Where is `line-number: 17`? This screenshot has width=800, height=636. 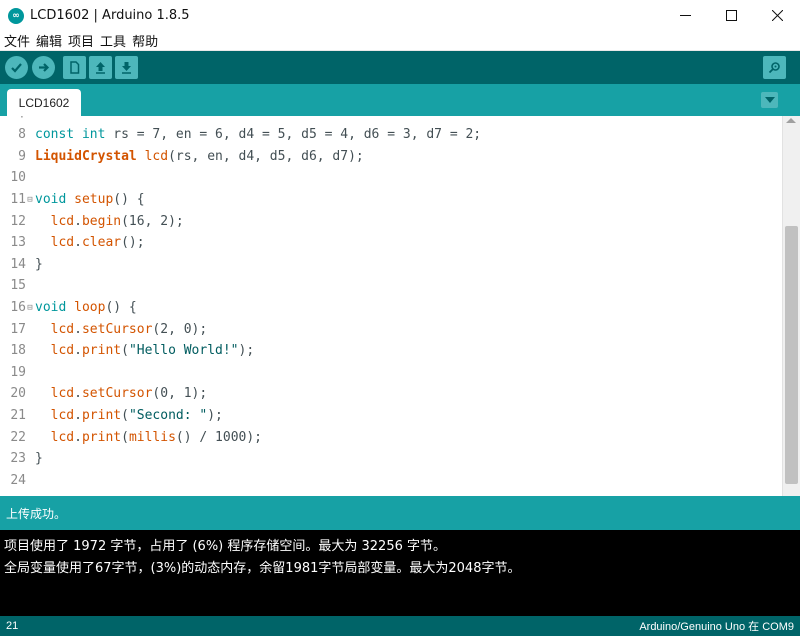 line-number: 17 is located at coordinates (18, 329).